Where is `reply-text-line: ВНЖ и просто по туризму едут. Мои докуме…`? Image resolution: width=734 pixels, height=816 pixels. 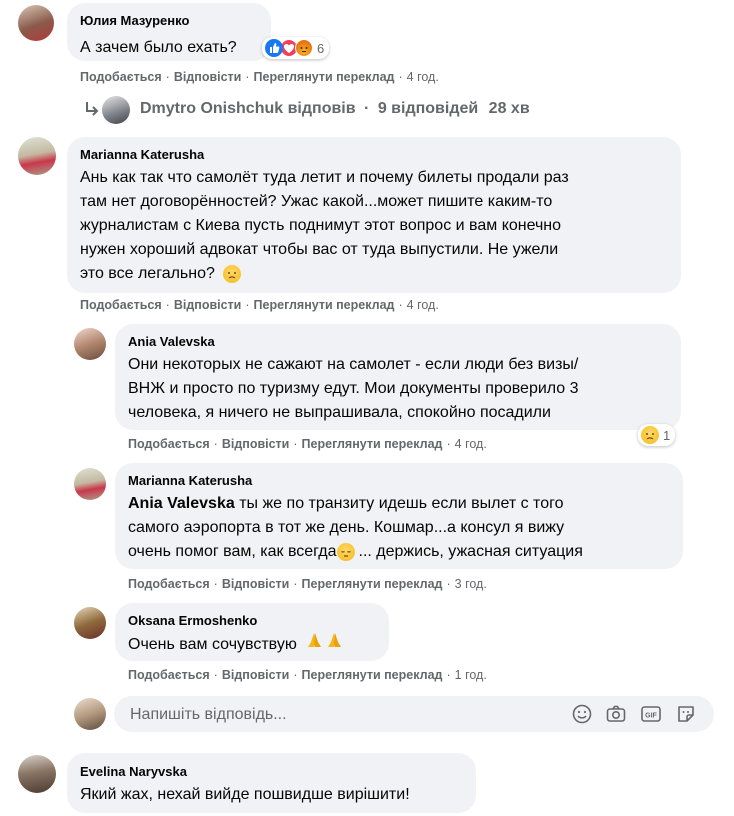
reply-text-line: ВНЖ и просто по туризму едут. Мои докуме… is located at coordinates (353, 388).